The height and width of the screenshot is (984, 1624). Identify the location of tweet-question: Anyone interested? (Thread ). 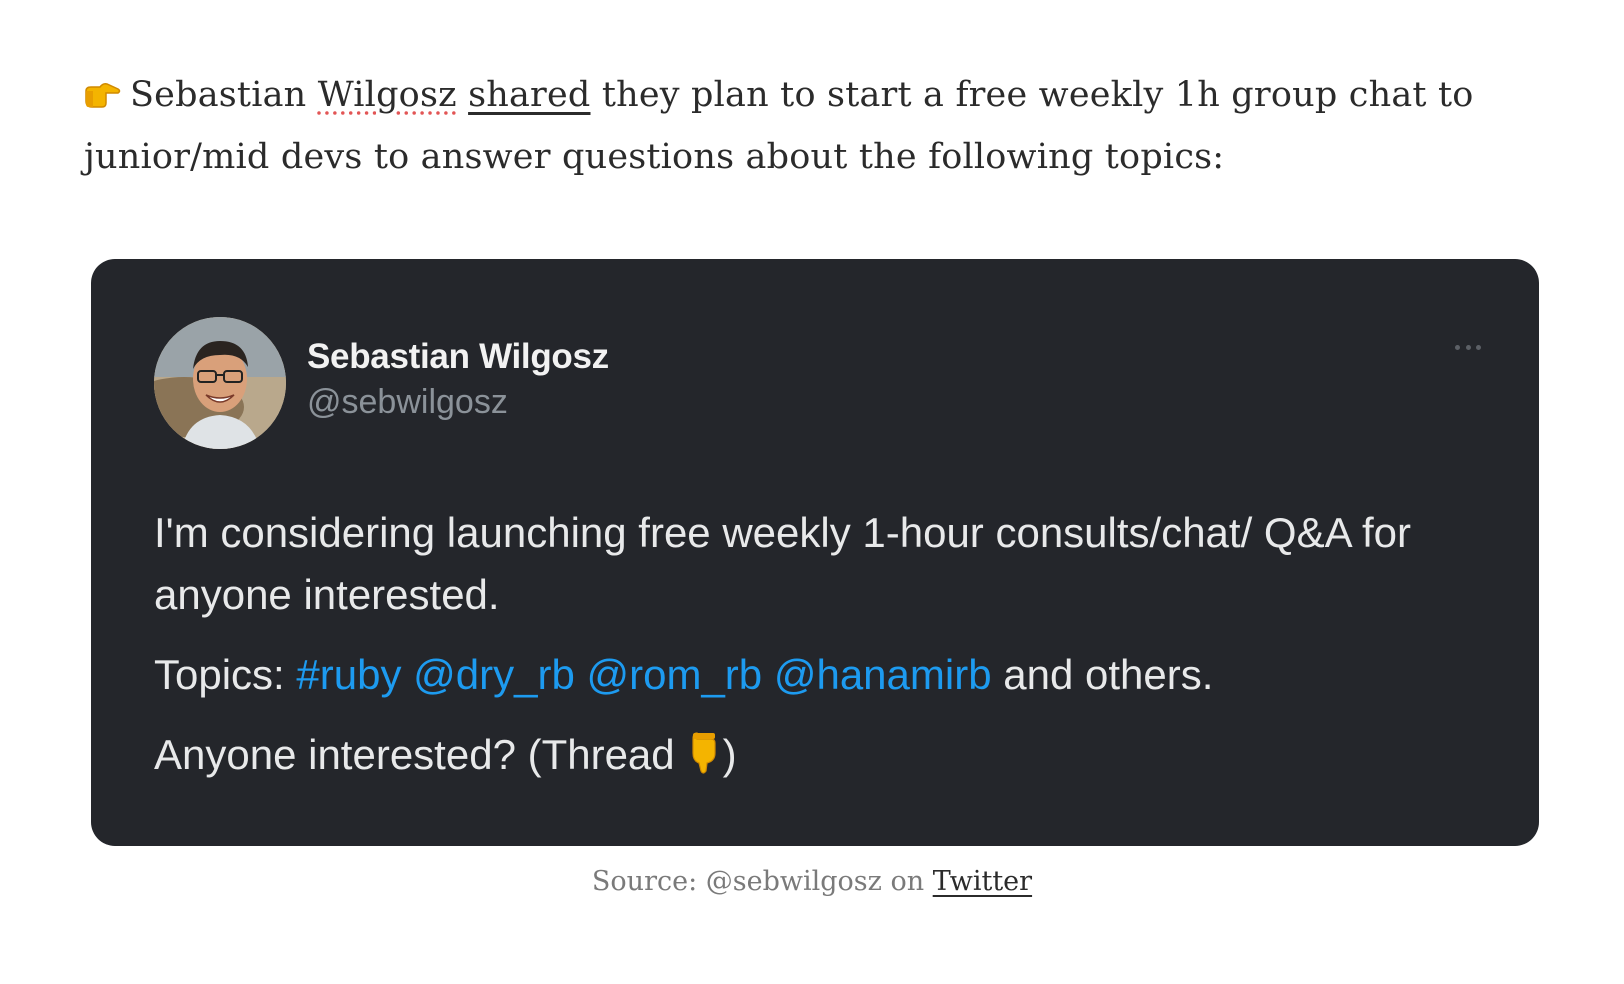
(824, 755).